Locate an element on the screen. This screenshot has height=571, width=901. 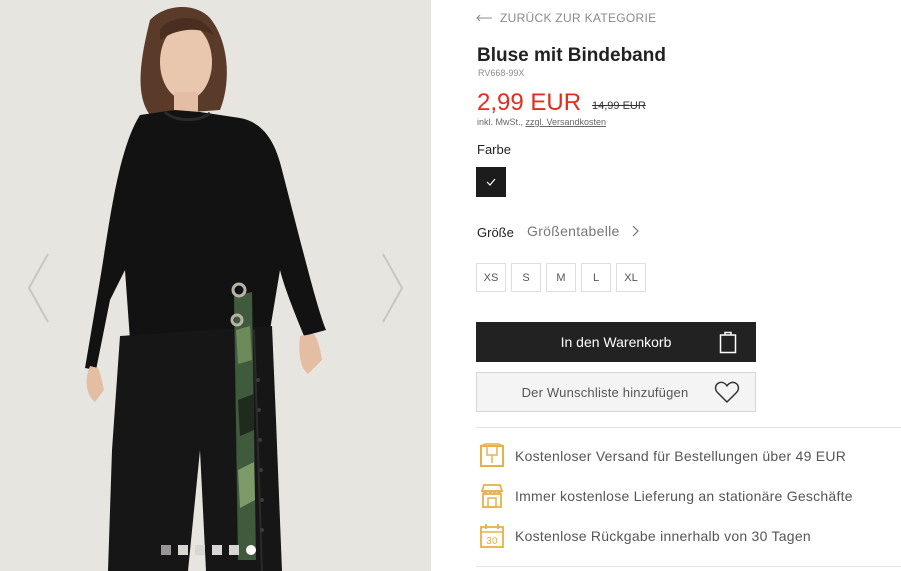
heart-icon is located at coordinates (727, 392).